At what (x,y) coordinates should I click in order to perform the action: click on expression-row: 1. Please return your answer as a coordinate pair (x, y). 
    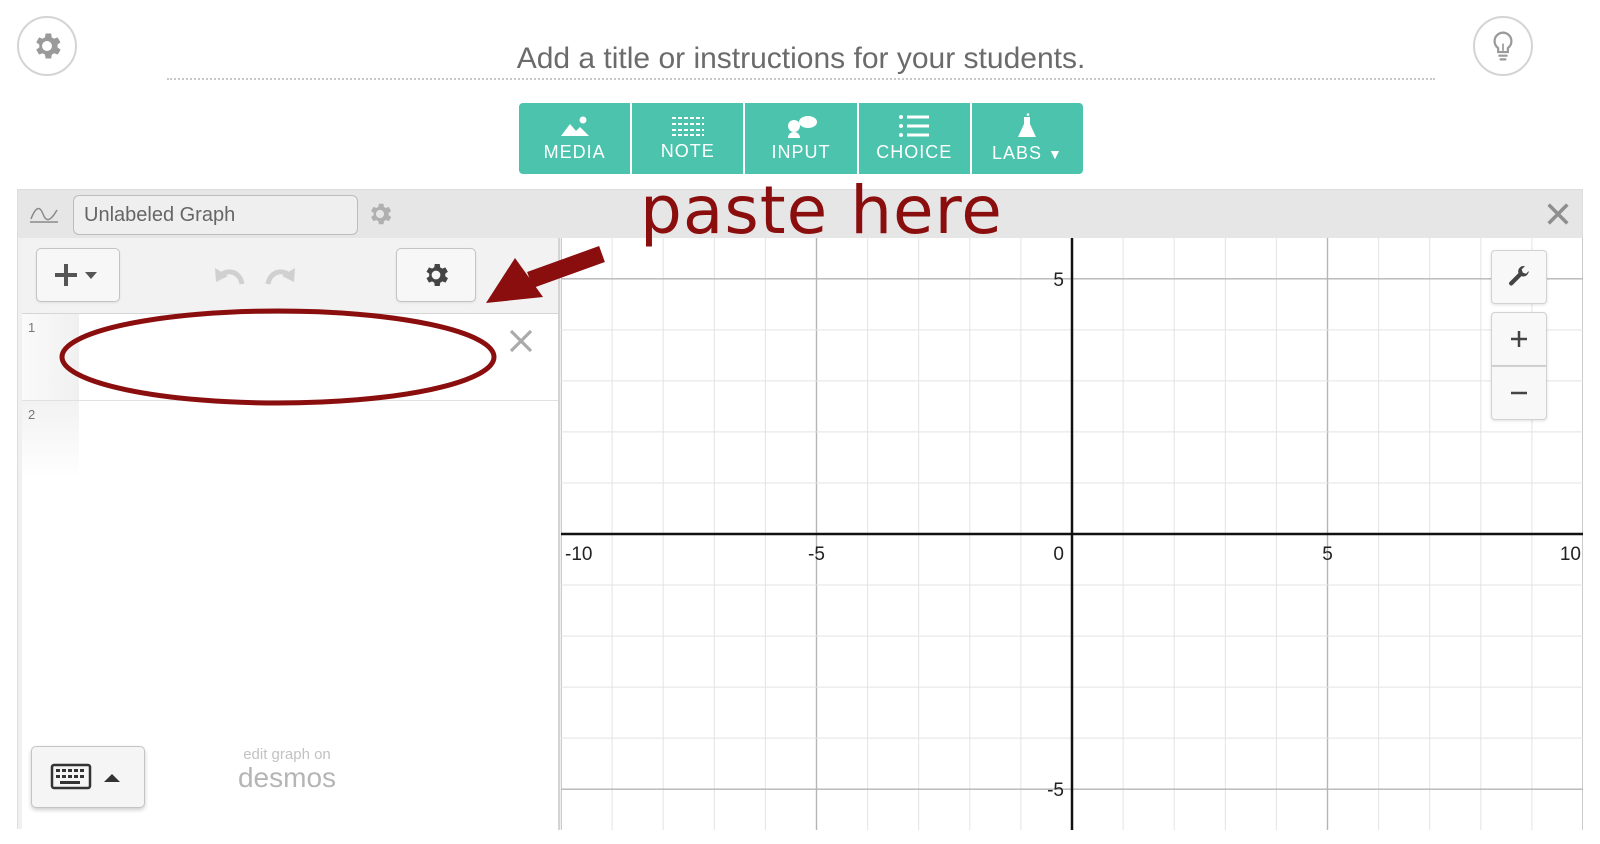
    Looking at the image, I should click on (290, 357).